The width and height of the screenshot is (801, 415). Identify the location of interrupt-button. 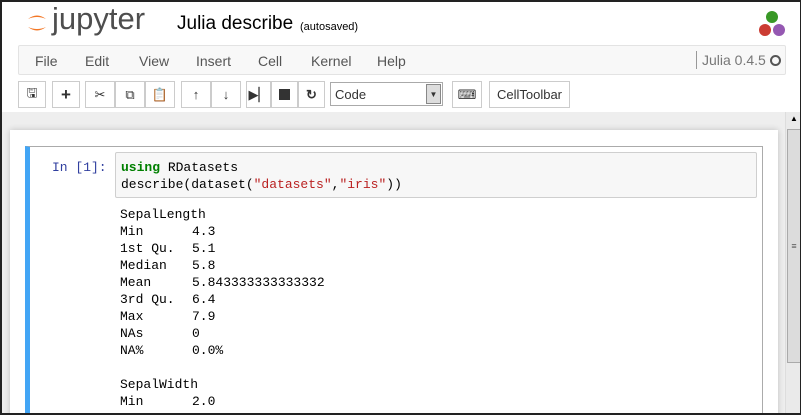
(284, 94).